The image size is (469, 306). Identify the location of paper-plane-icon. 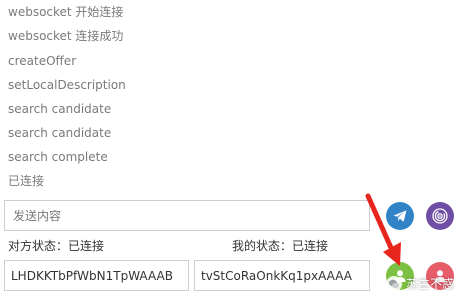
(400, 216).